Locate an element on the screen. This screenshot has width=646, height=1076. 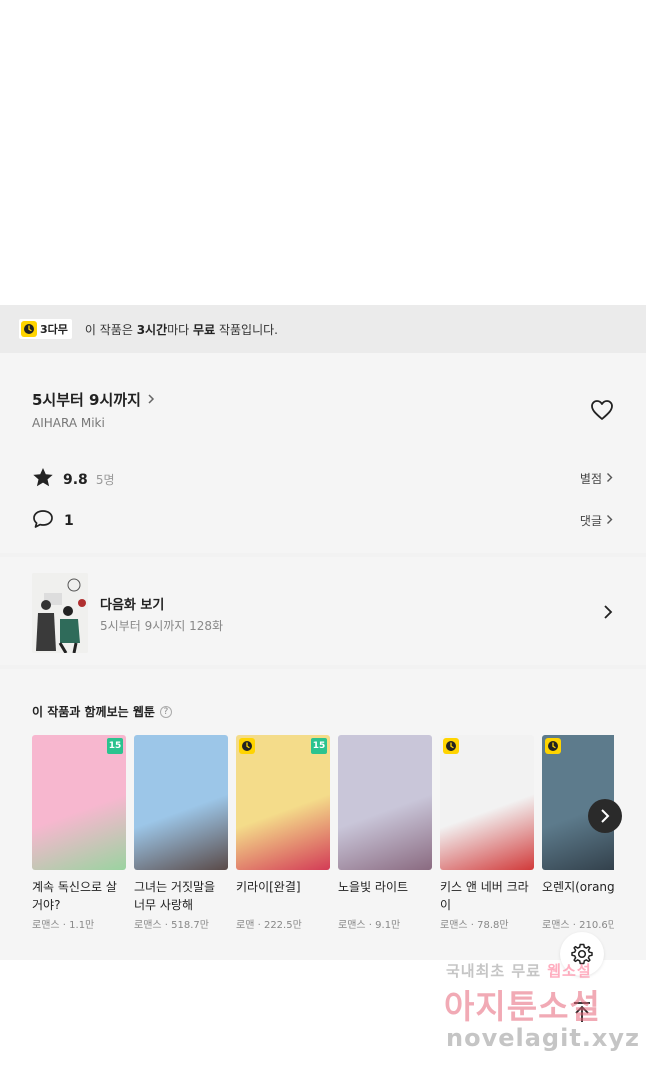
recommendation-item: 노을빛 라이트로맨스 · 9.1만 is located at coordinates (385, 833).